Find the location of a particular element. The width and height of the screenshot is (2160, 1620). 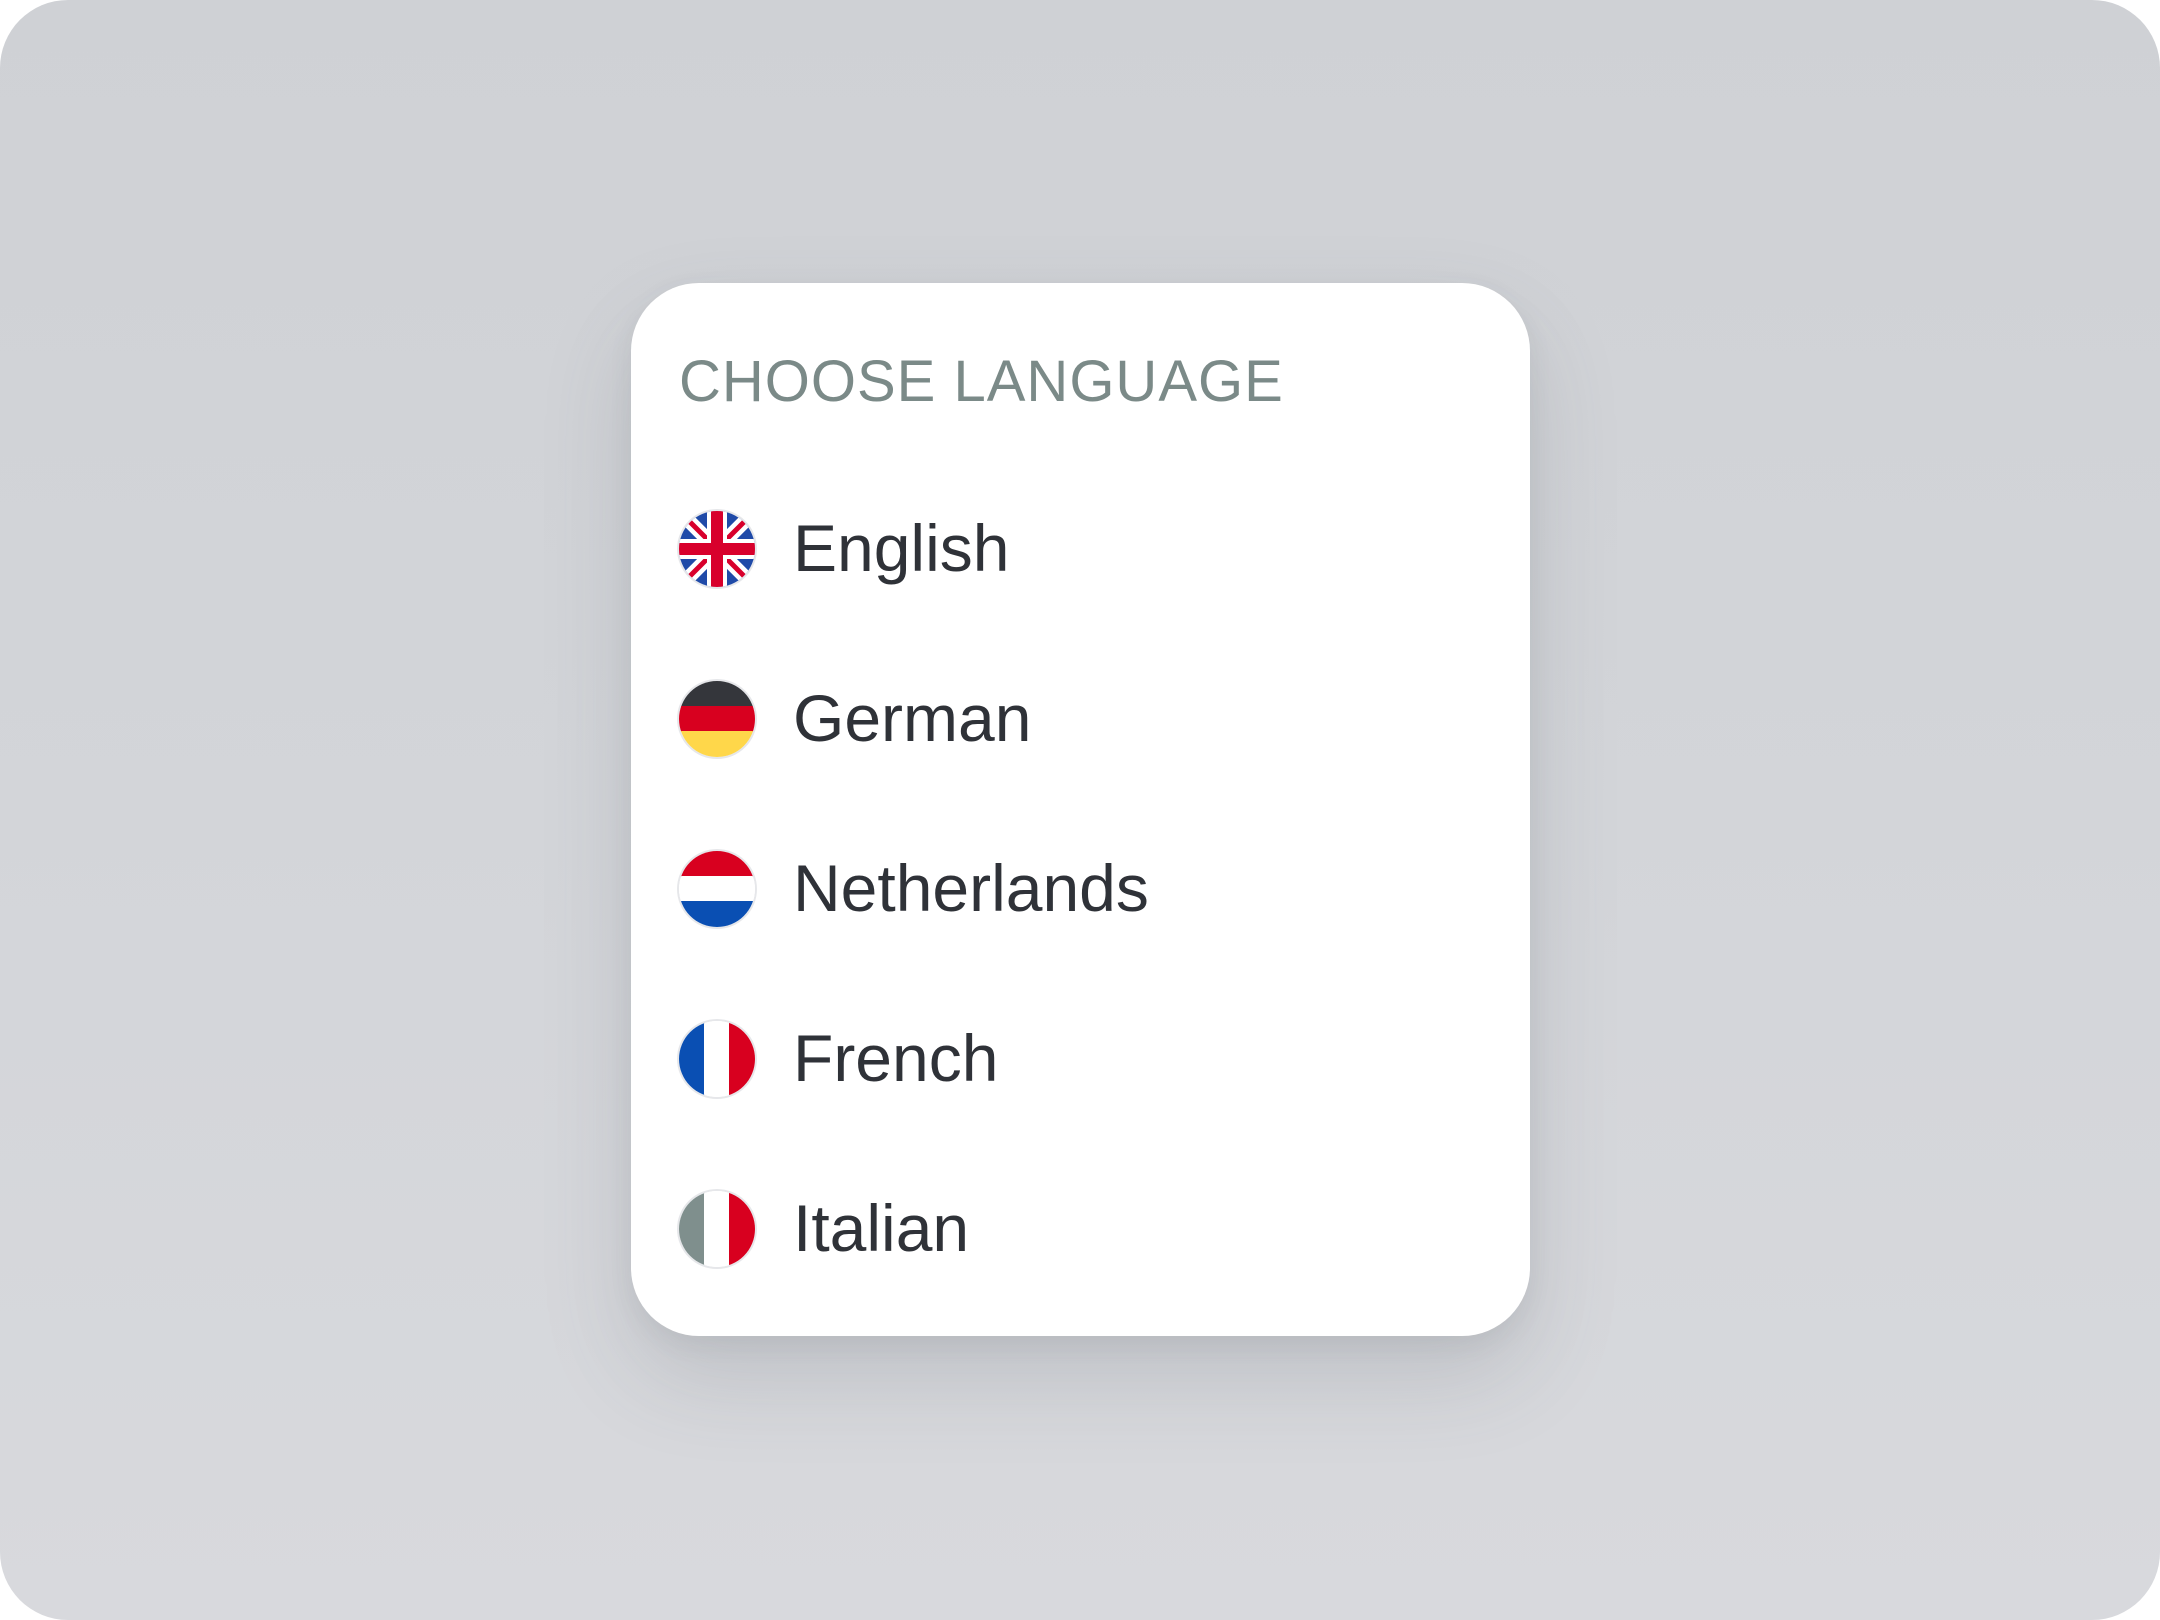

language-label: German is located at coordinates (912, 718).